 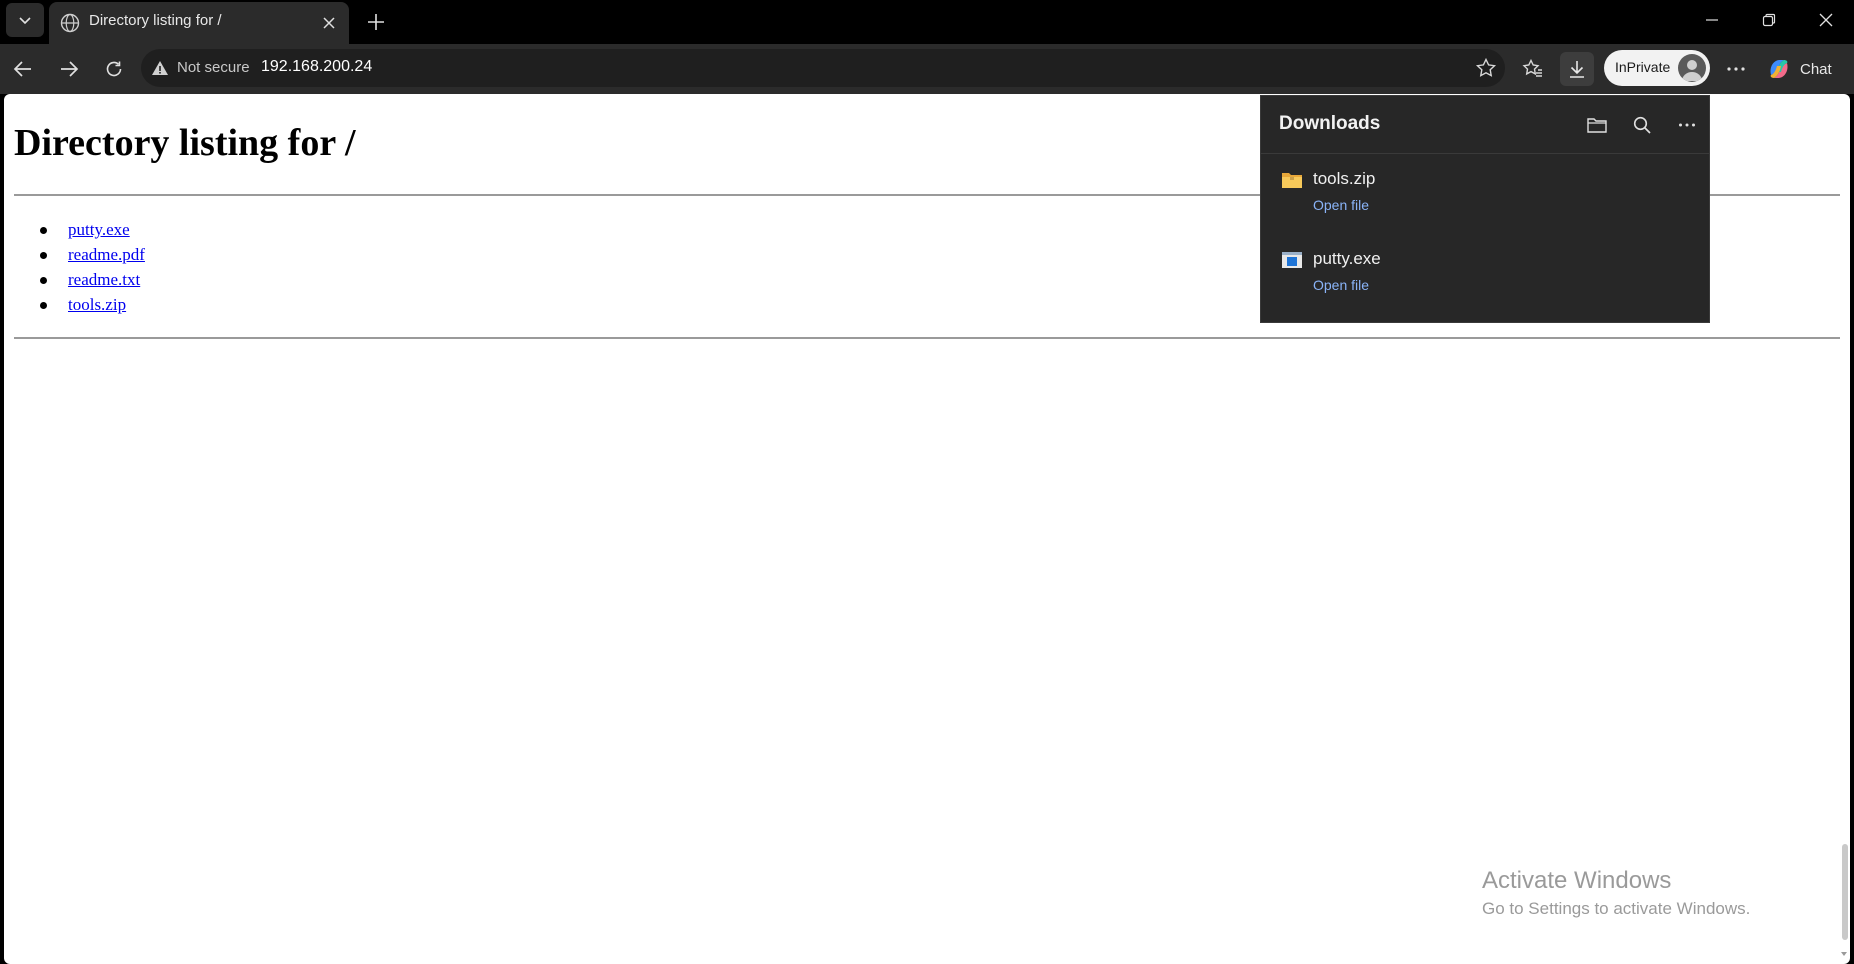 I want to click on forward-arrow-icon, so click(x=70, y=69).